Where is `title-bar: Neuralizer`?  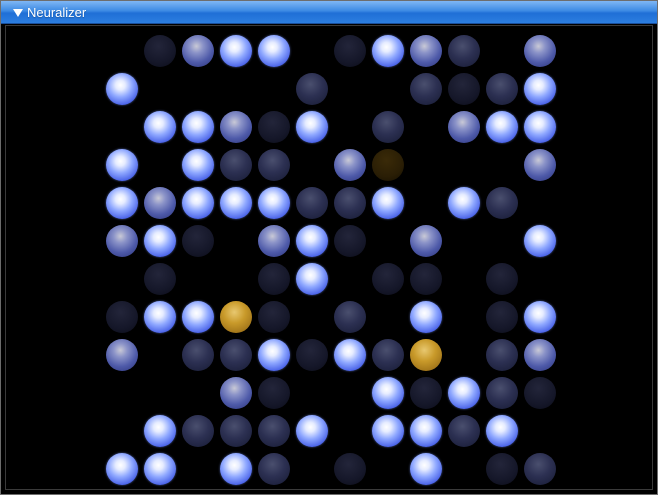
title-bar: Neuralizer is located at coordinates (329, 12).